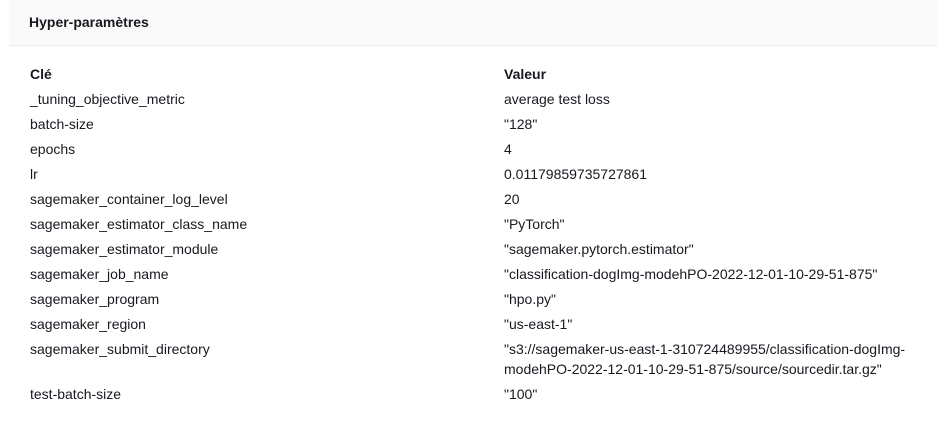  What do you see at coordinates (521, 124) in the screenshot?
I see `param-value: "128"` at bounding box center [521, 124].